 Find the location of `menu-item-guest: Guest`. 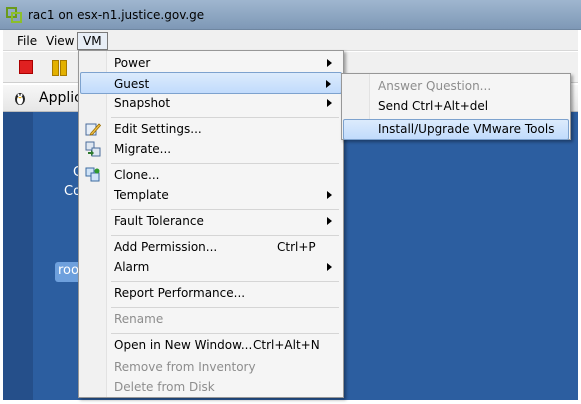

menu-item-guest: Guest is located at coordinates (211, 83).